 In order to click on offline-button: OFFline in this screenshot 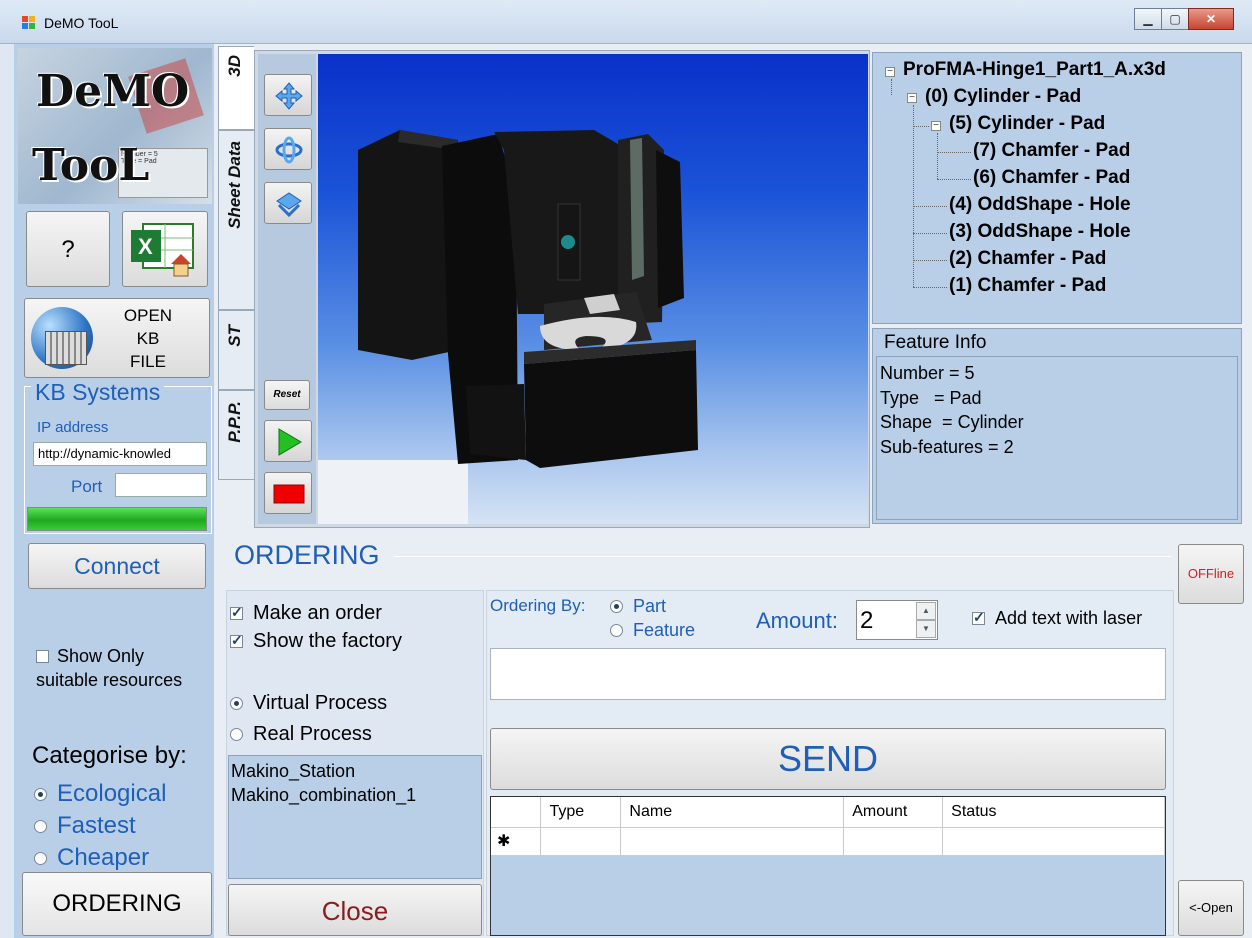, I will do `click(1211, 574)`.